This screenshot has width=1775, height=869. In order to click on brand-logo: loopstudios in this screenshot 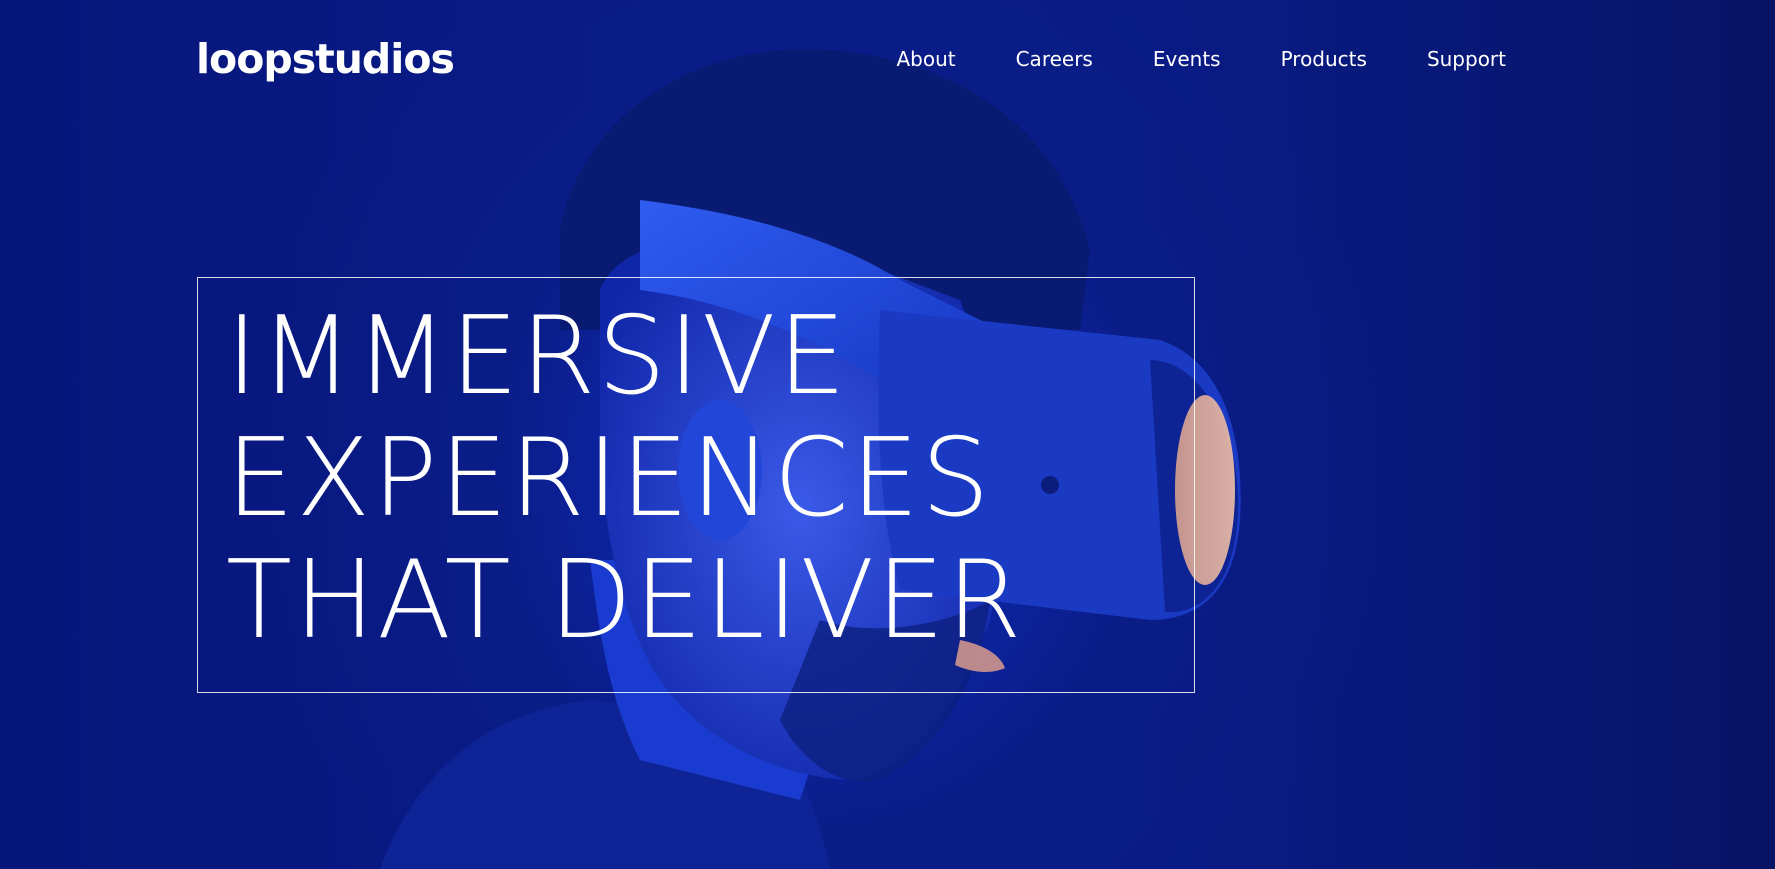, I will do `click(325, 59)`.